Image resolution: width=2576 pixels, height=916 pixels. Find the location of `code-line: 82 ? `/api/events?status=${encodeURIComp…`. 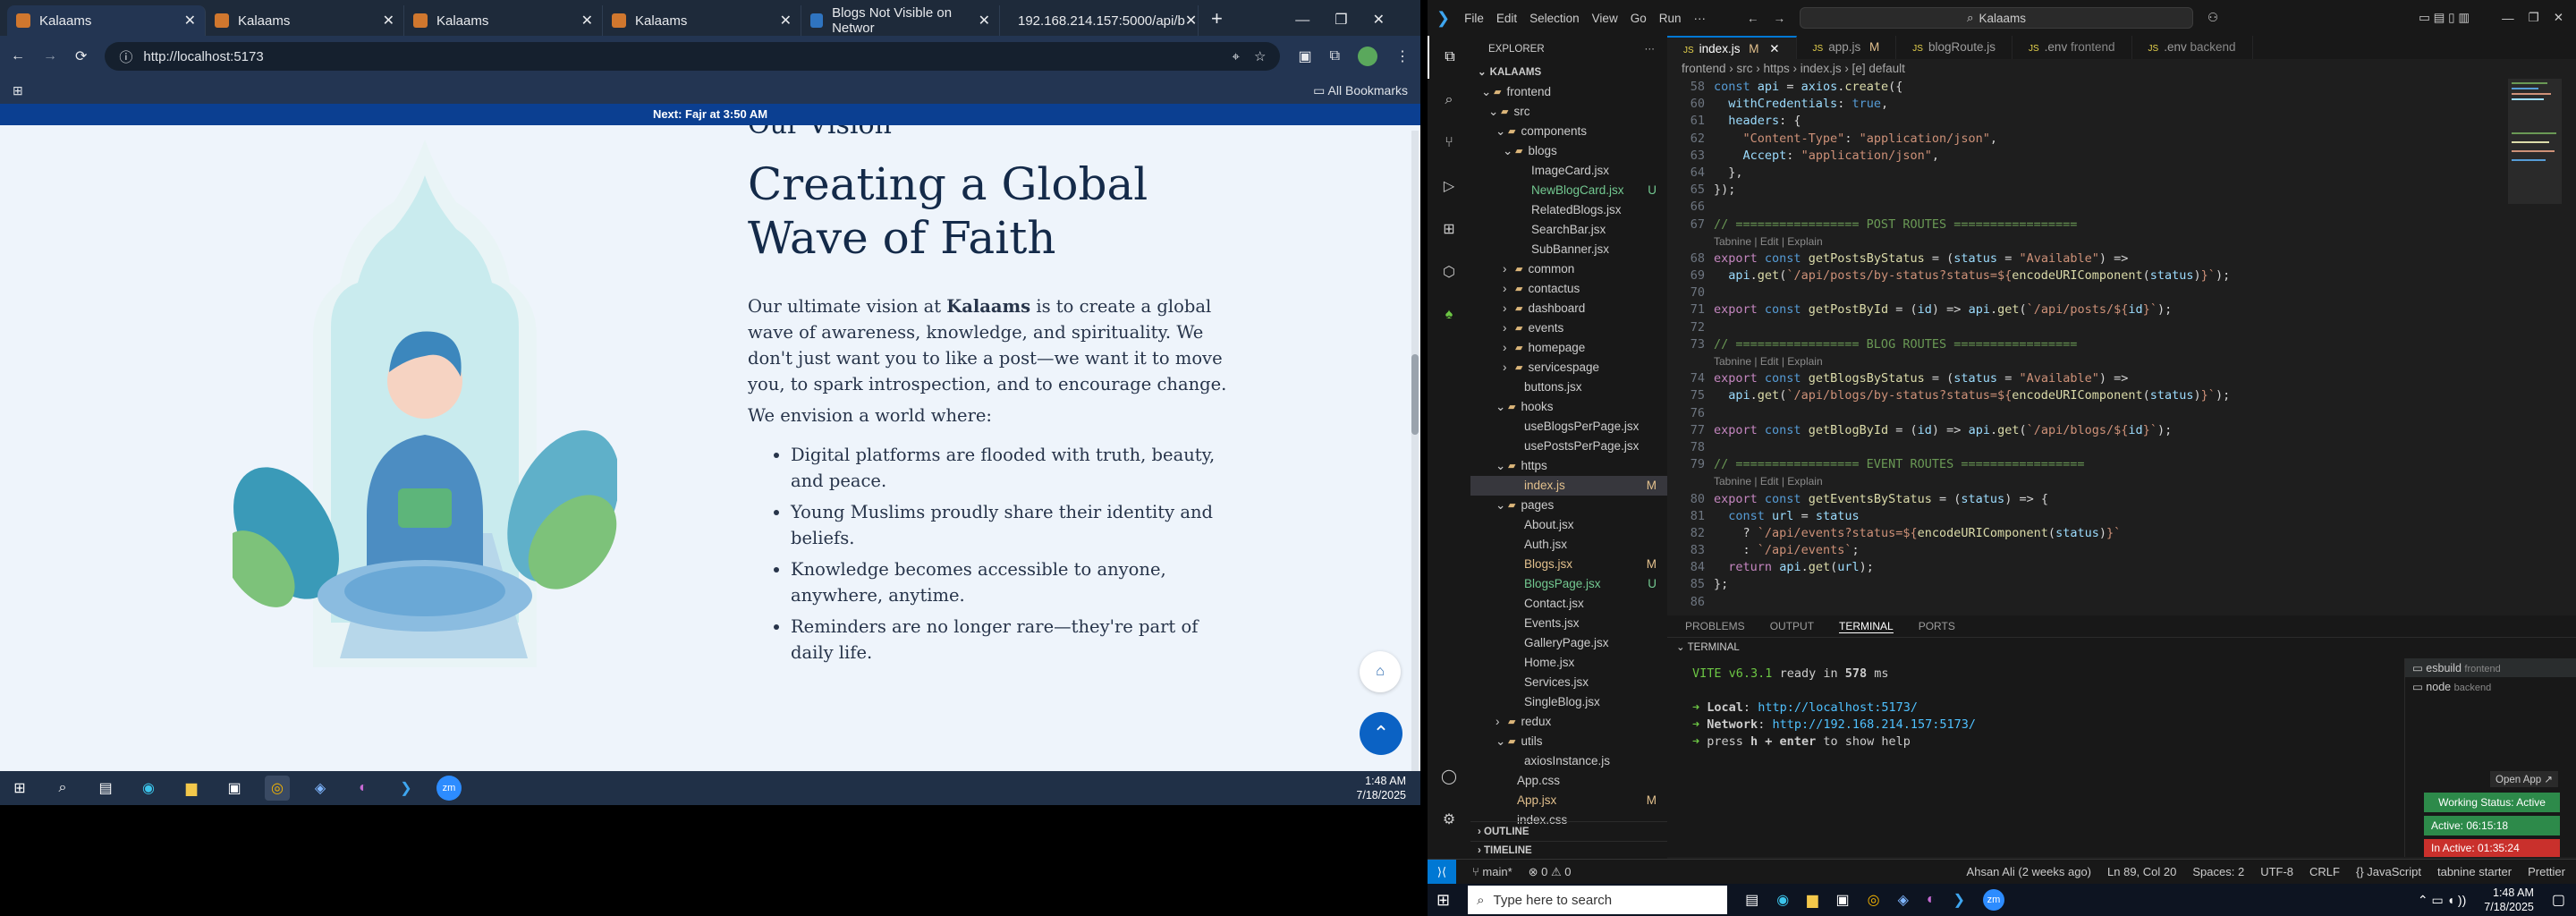

code-line: 82 ? `/api/events?status=${encodeURIComp… is located at coordinates (2121, 533).